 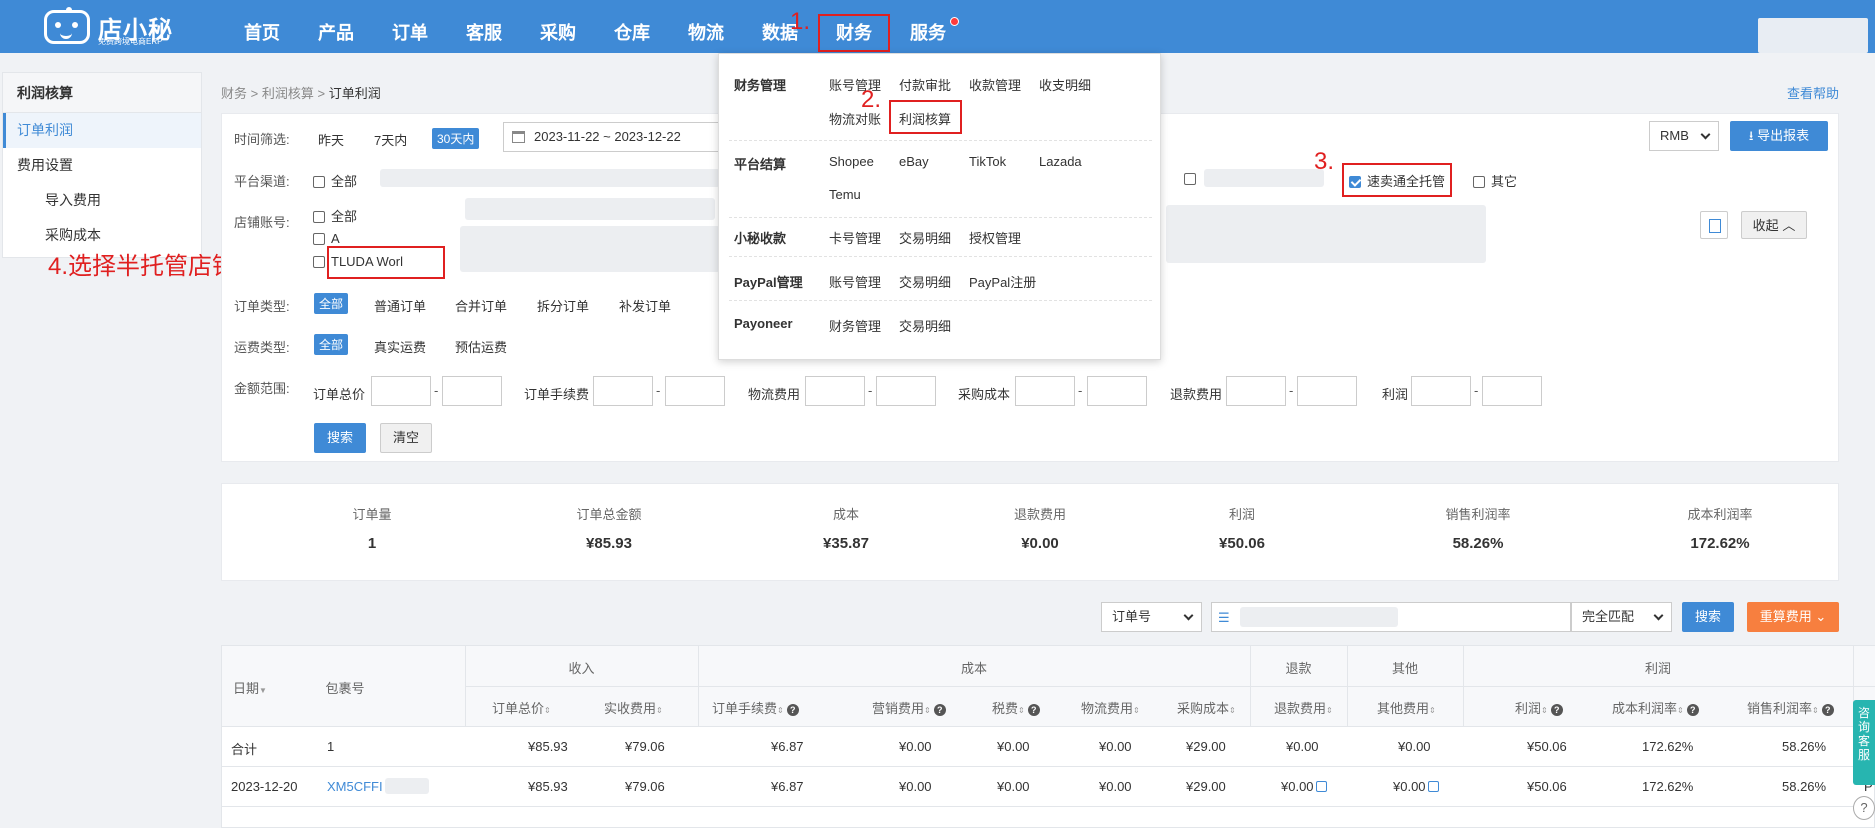 What do you see at coordinates (1256, 391) in the screenshot?
I see `refund-fee-min` at bounding box center [1256, 391].